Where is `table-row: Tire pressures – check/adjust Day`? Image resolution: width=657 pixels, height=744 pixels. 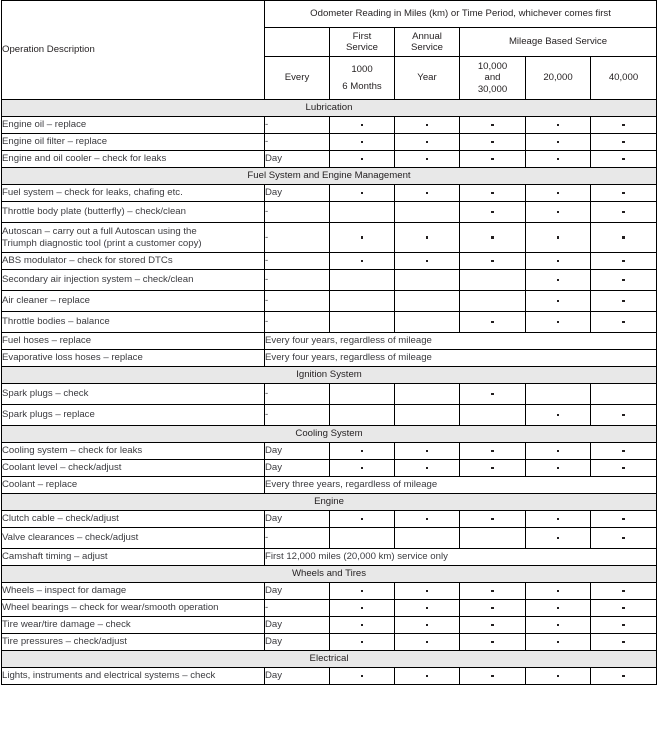
table-row: Tire pressures – check/adjust Day is located at coordinates (329, 642).